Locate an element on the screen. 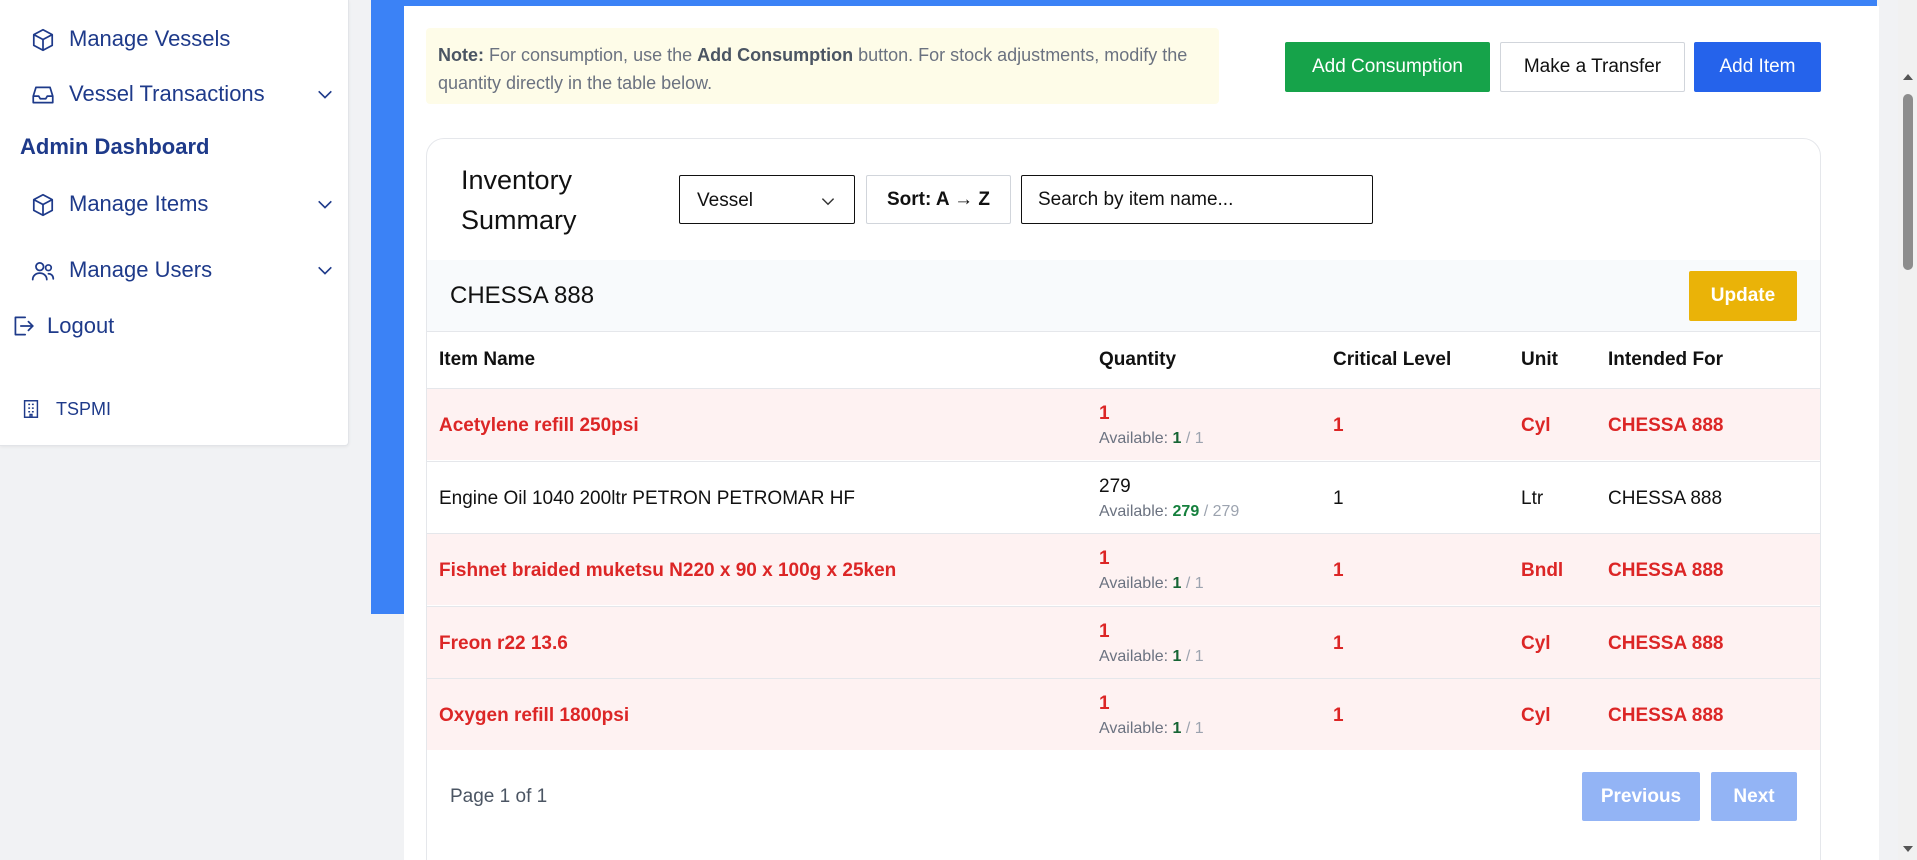  sidebar-item-vessel-transactions: Vessel Transactions is located at coordinates (174, 94).